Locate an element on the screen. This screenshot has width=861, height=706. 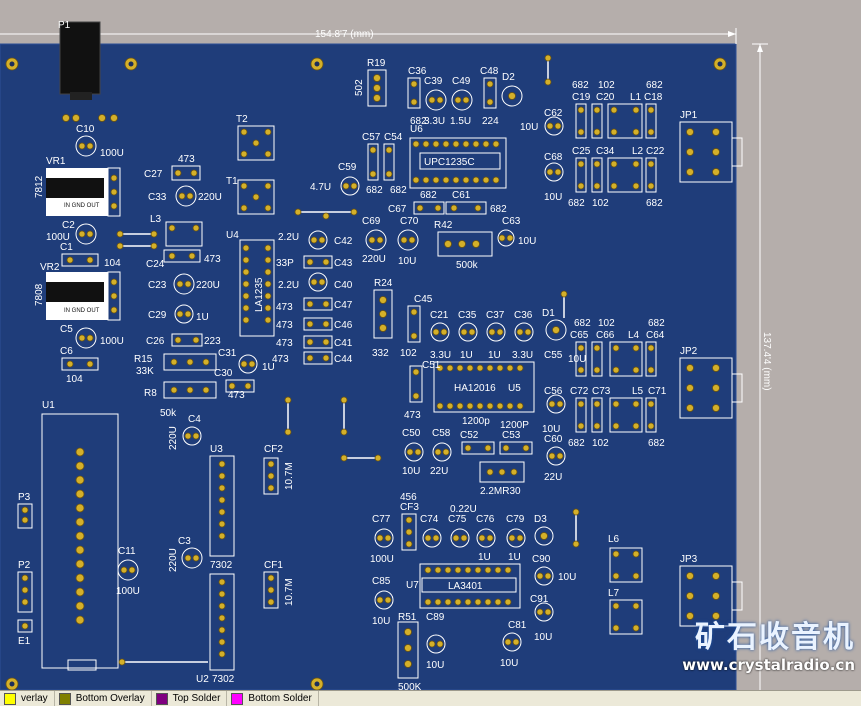
C59-value: 4.7U is located at coordinates (320, 187).